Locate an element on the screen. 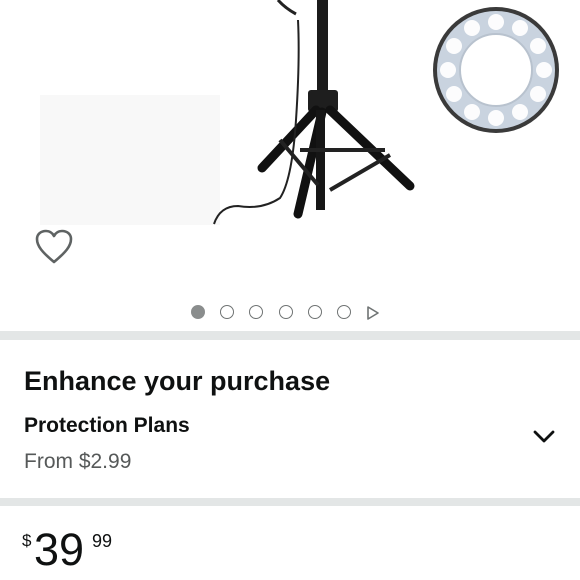 Image resolution: width=580 pixels, height=580 pixels. protection-plans-price: From $2.99 is located at coordinates (78, 461).